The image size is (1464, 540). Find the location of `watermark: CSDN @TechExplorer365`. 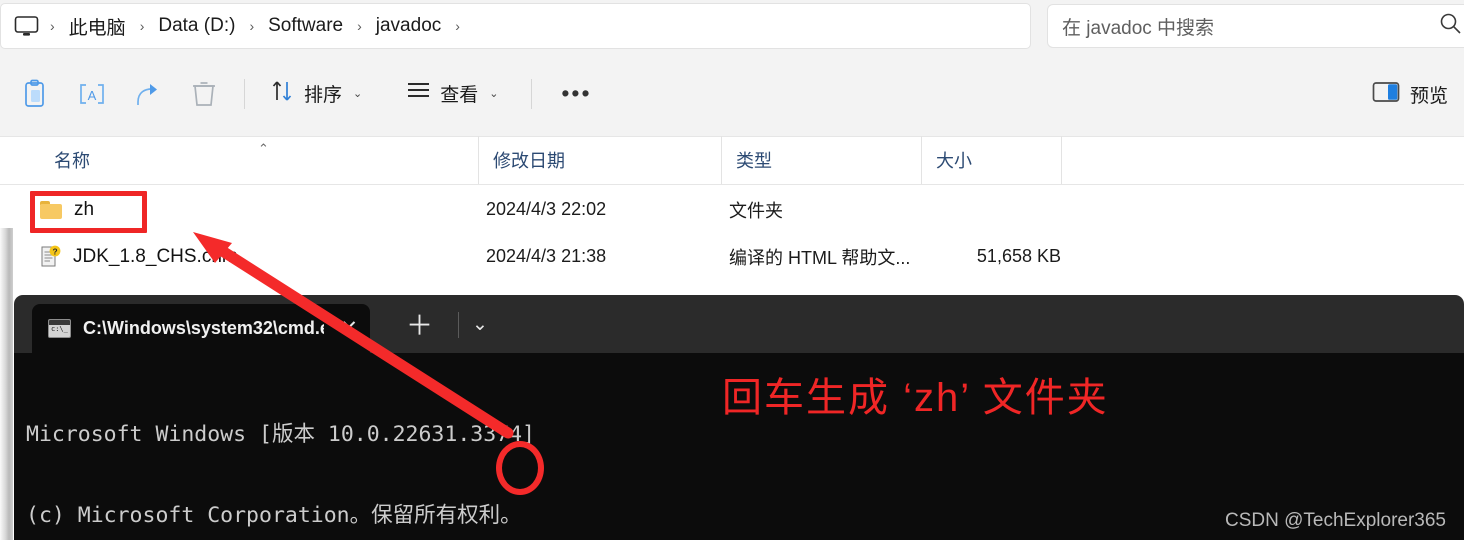

watermark: CSDN @TechExplorer365 is located at coordinates (1335, 520).